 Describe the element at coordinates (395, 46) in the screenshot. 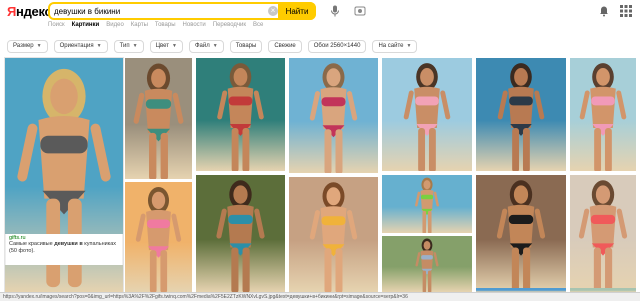

I see `filter-on-site: На сайте ▼` at that location.